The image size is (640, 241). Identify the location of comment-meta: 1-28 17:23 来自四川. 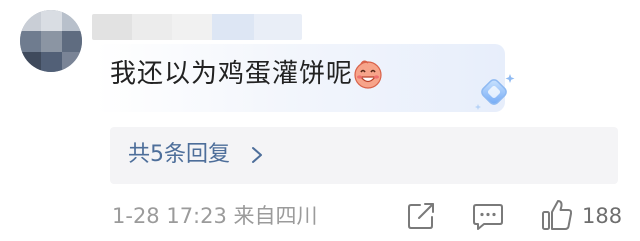
(215, 216).